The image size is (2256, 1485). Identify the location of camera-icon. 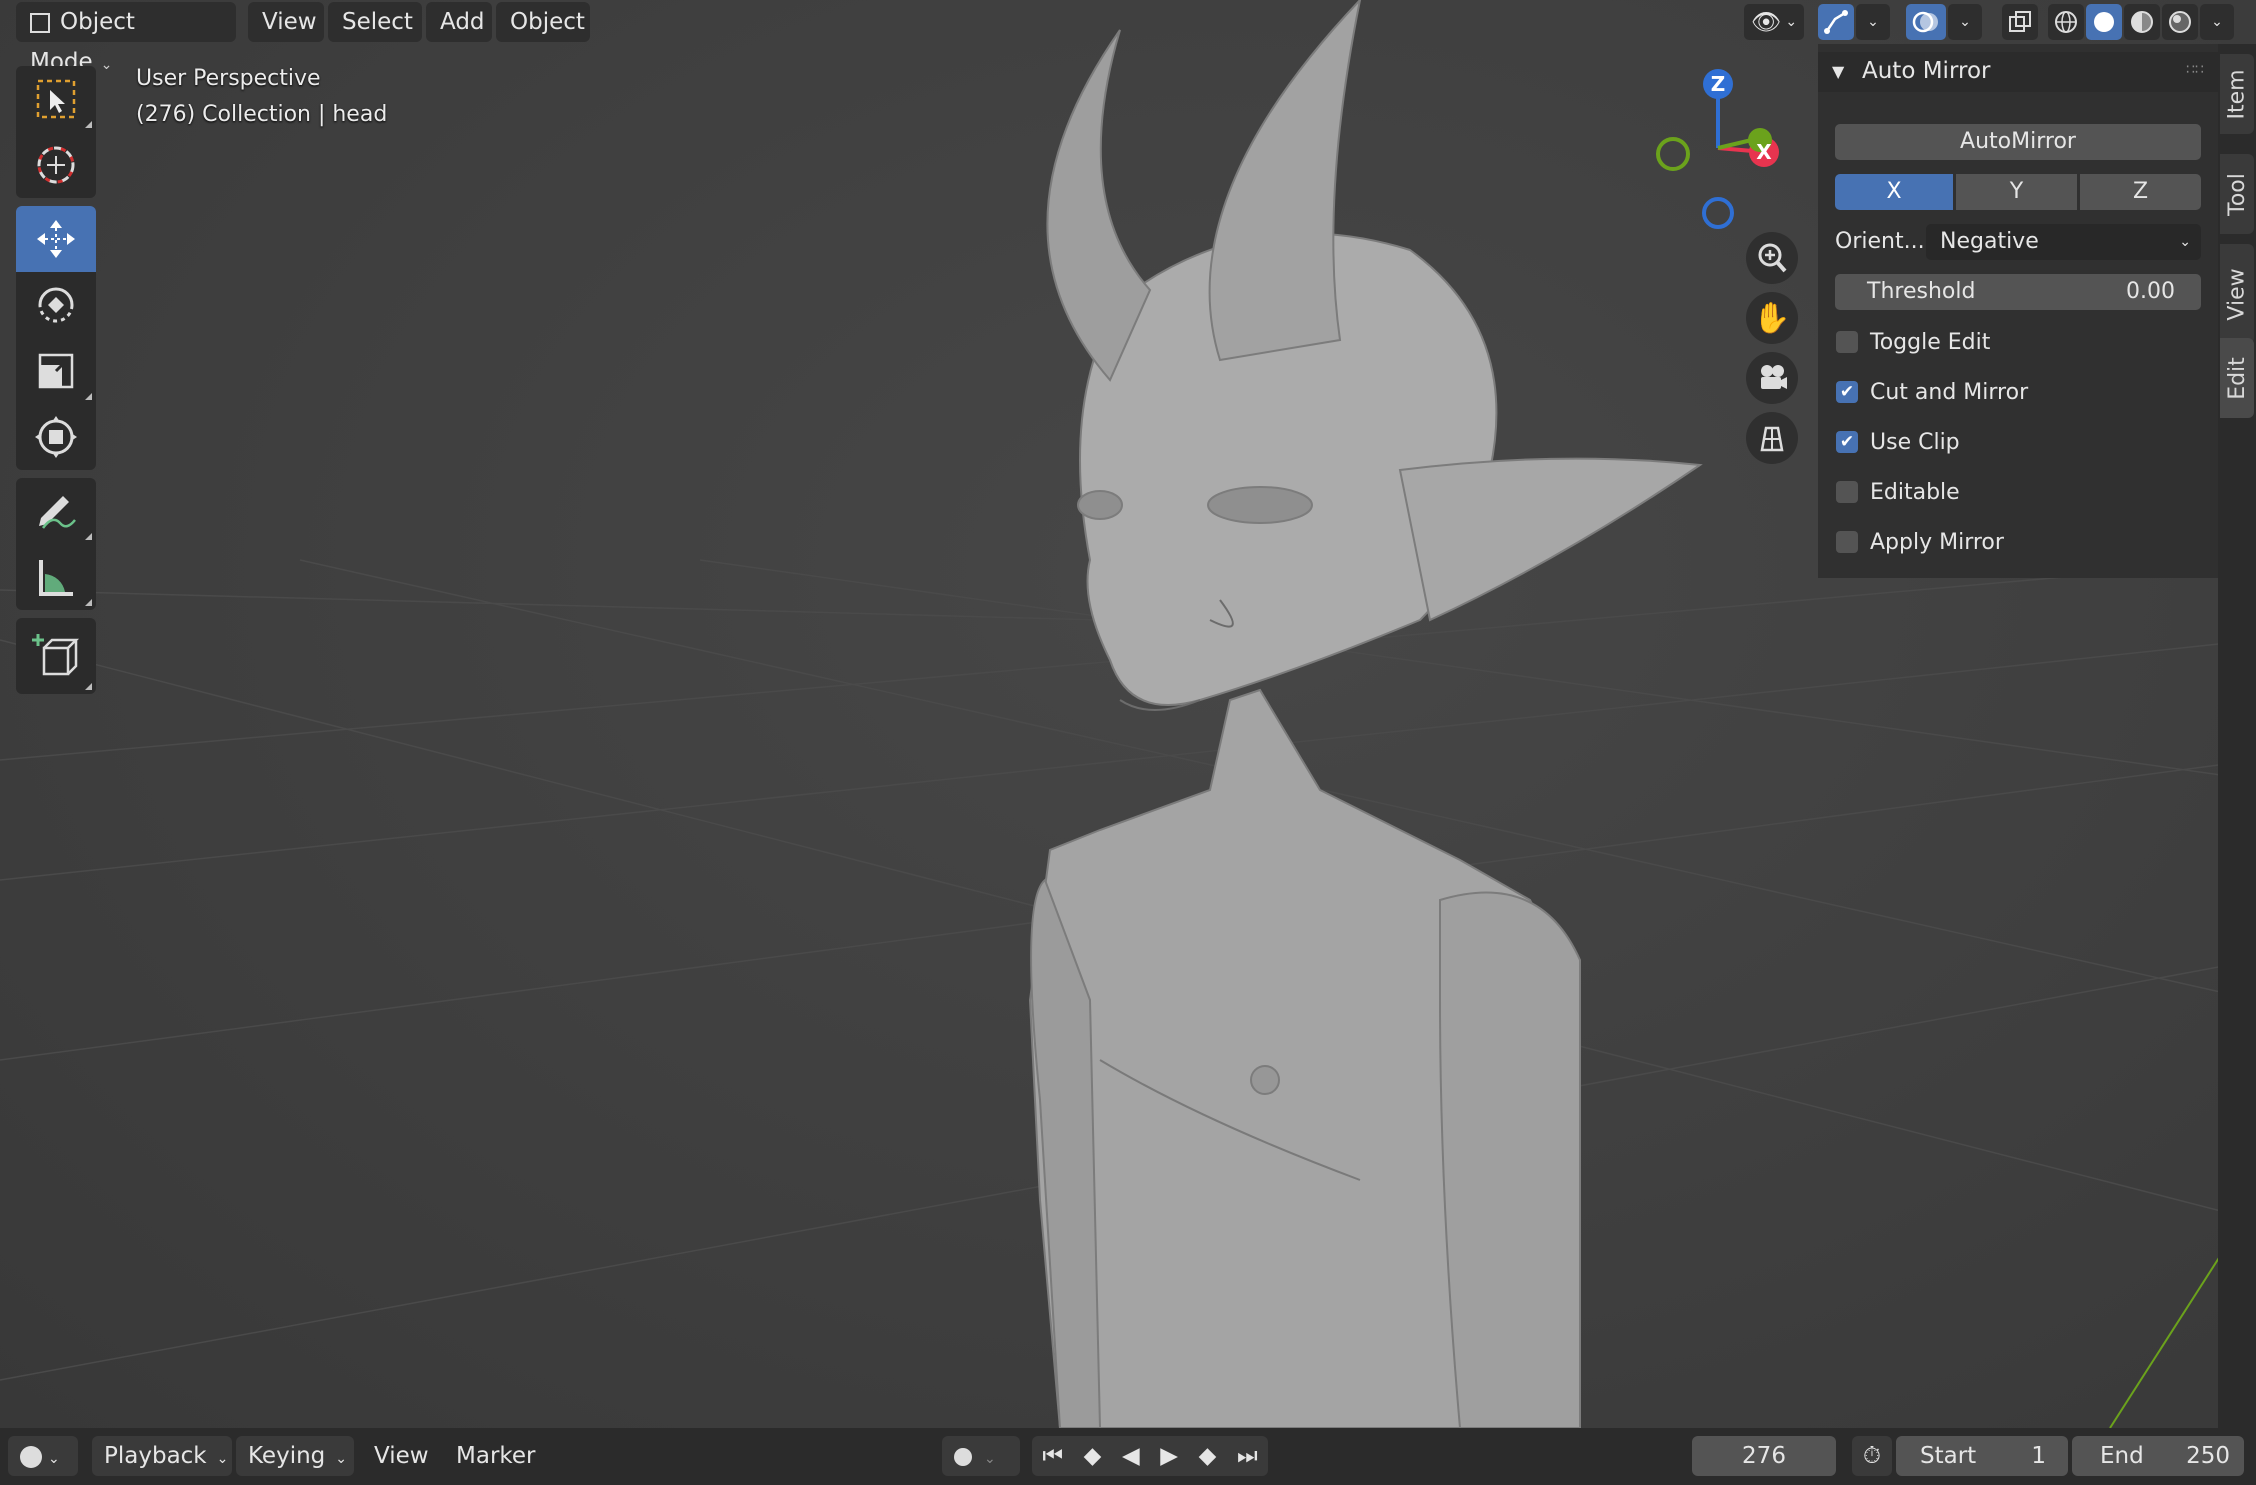
(1774, 377).